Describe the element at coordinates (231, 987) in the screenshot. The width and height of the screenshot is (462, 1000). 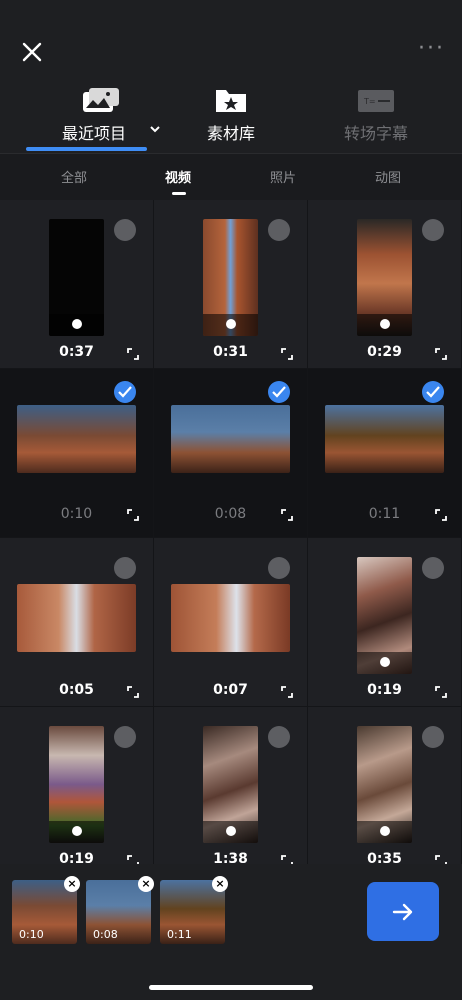
I see `home-indicator` at that location.